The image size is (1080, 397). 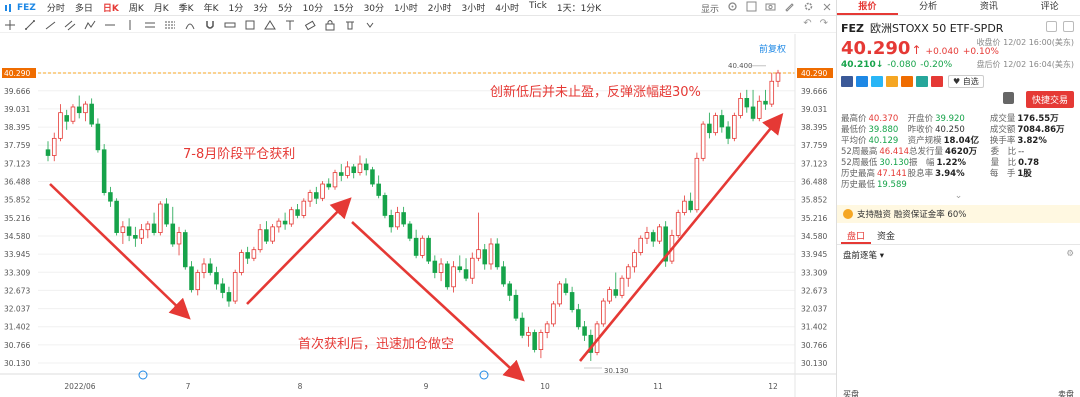 I want to click on camera-icon, so click(x=770, y=8).